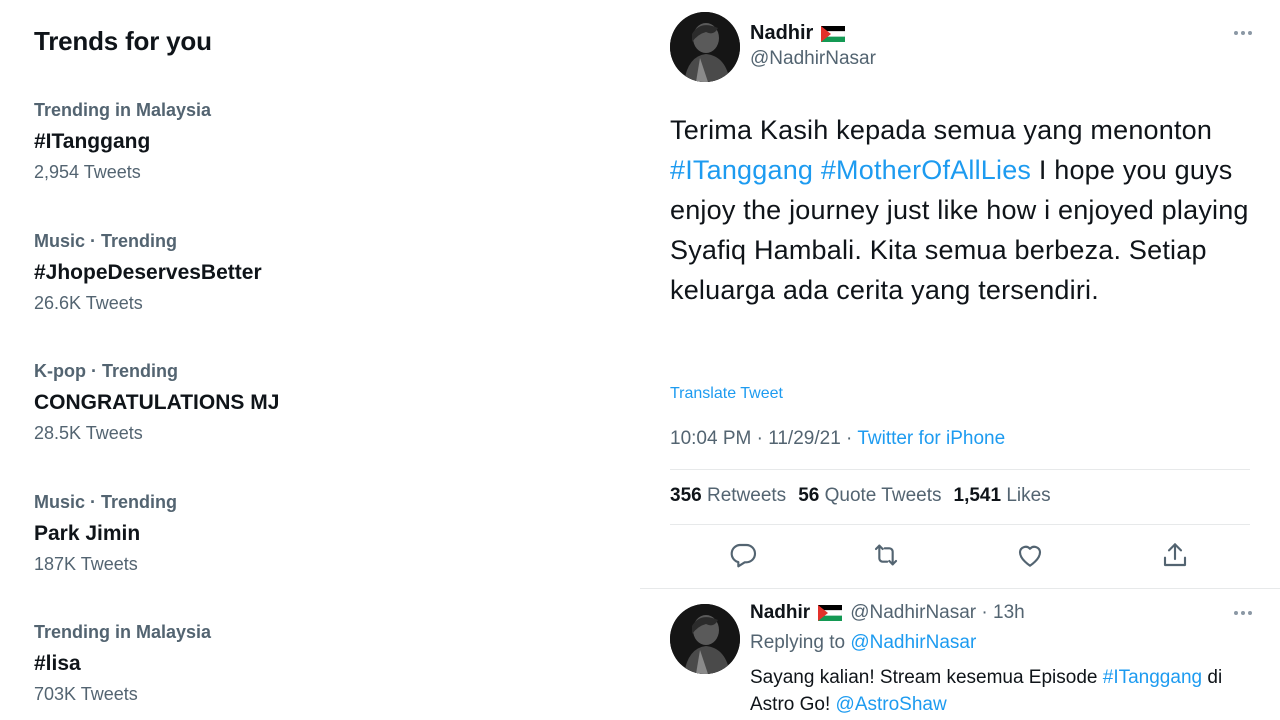  I want to click on tweet-text-part: Terima Kasih kepada semua yang menonton, so click(941, 130).